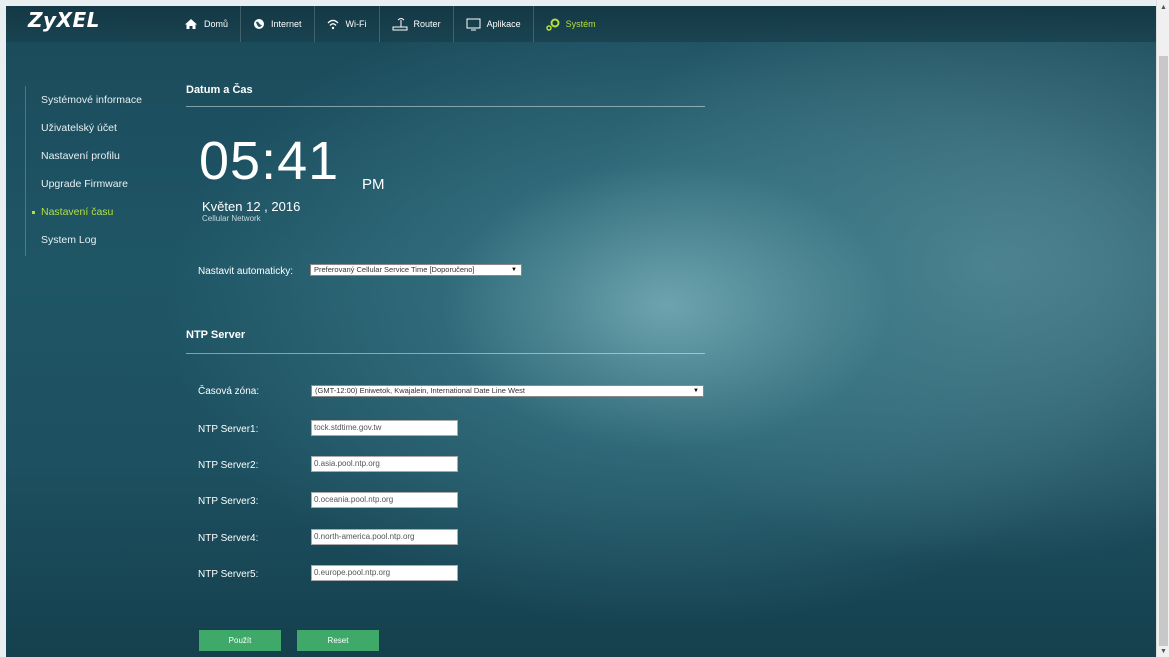 The width and height of the screenshot is (1169, 657). What do you see at coordinates (400, 24) in the screenshot?
I see `router-icon` at bounding box center [400, 24].